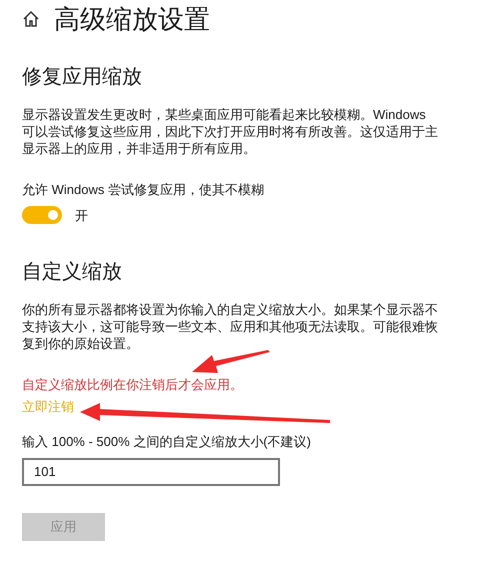 Image resolution: width=500 pixels, height=566 pixels. I want to click on toggle-switch, so click(42, 215).